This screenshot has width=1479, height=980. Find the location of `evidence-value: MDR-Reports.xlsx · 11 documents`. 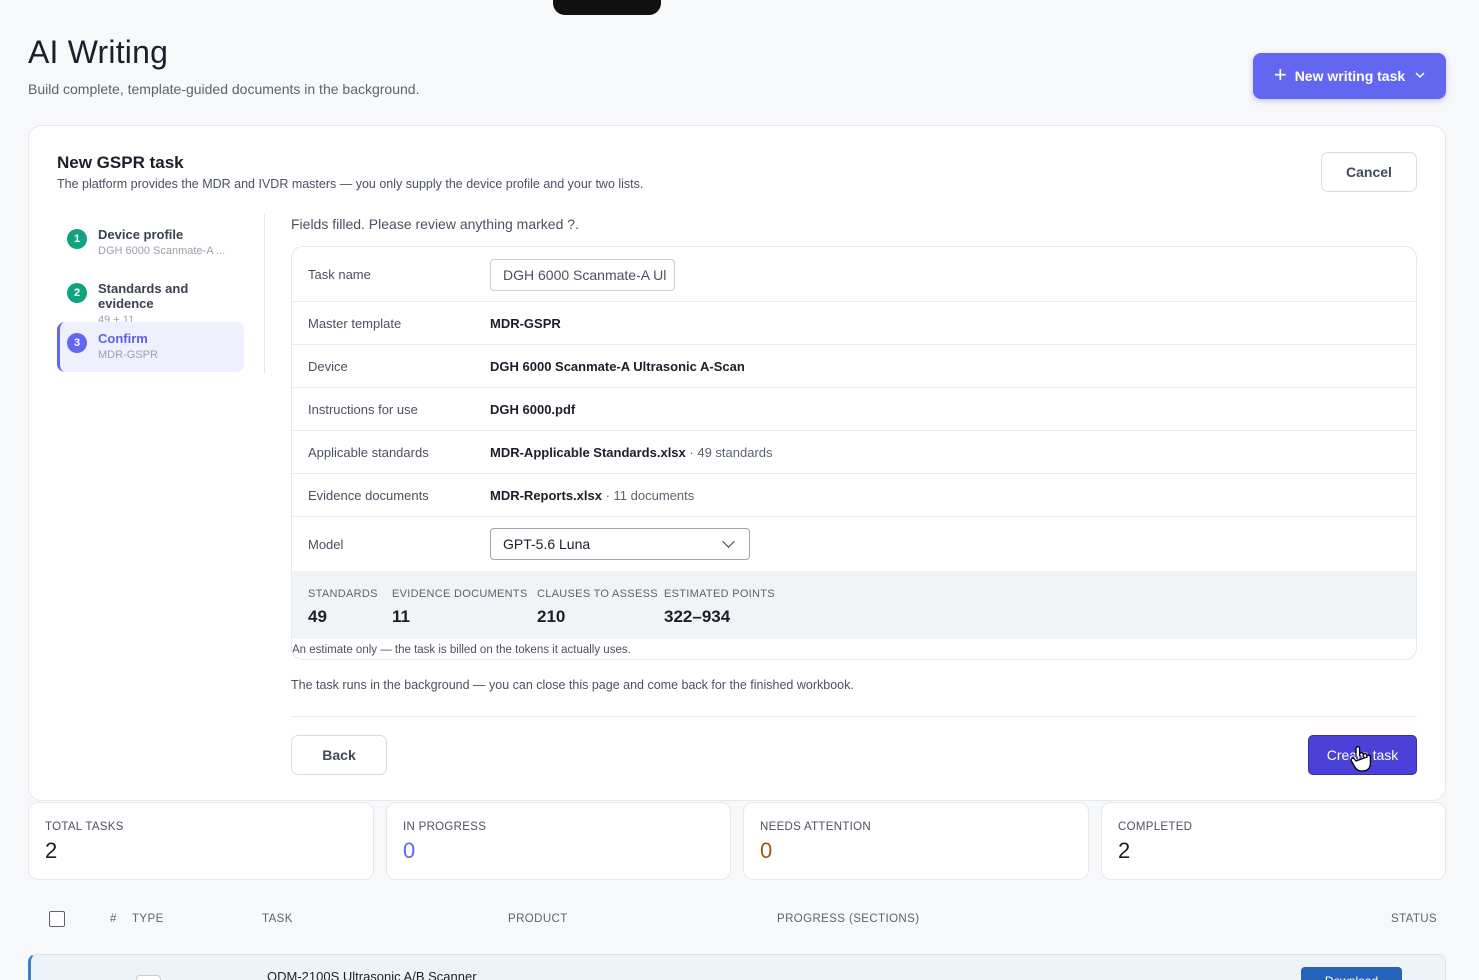

evidence-value: MDR-Reports.xlsx · 11 documents is located at coordinates (592, 495).